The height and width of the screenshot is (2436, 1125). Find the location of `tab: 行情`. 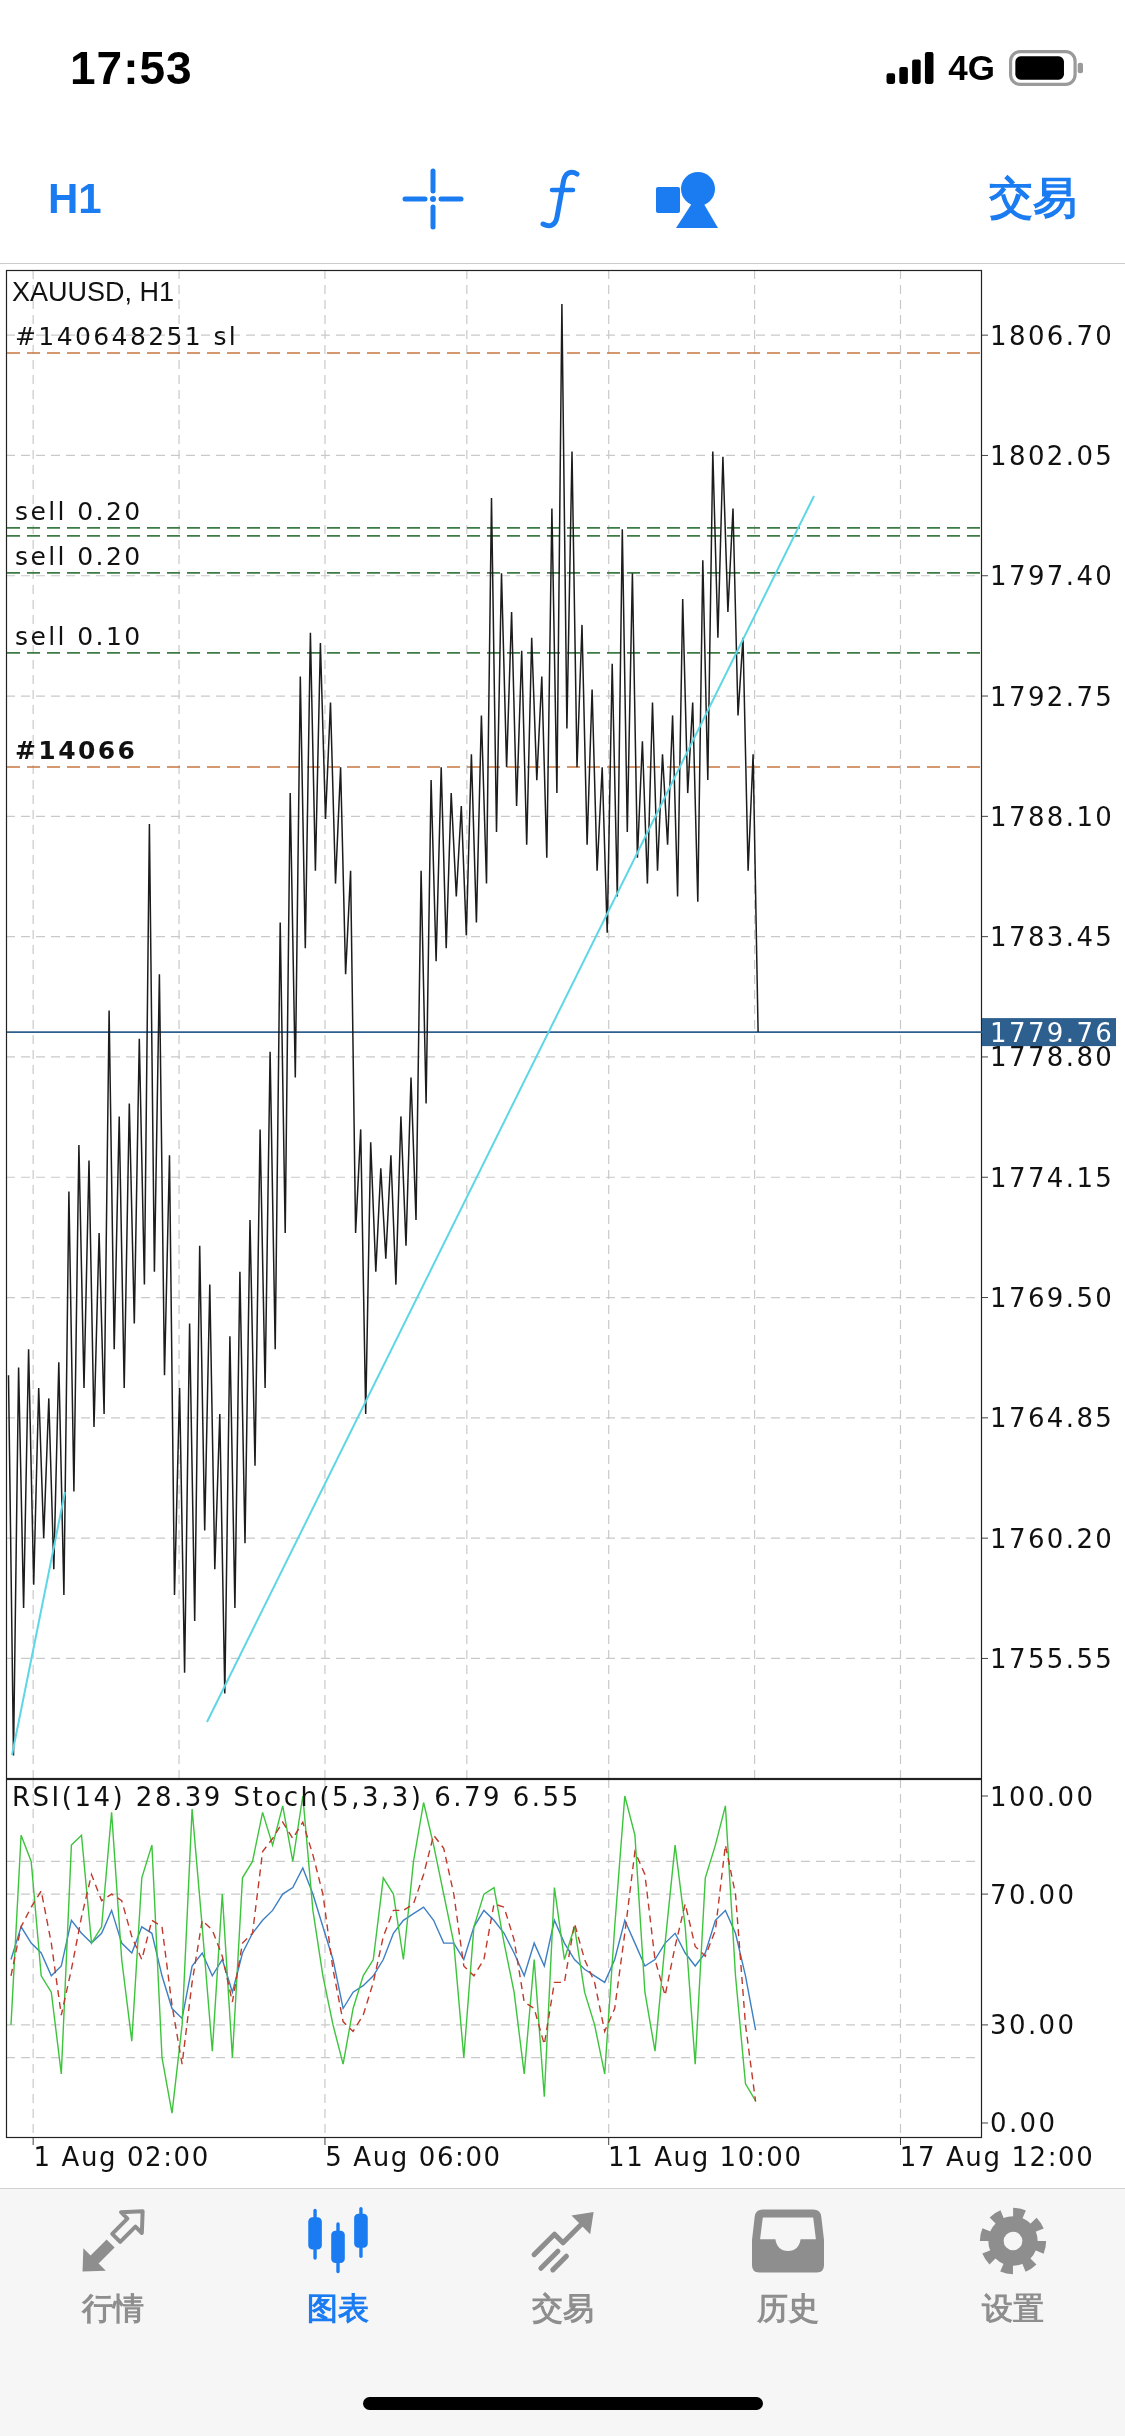

tab: 行情 is located at coordinates (112, 2258).